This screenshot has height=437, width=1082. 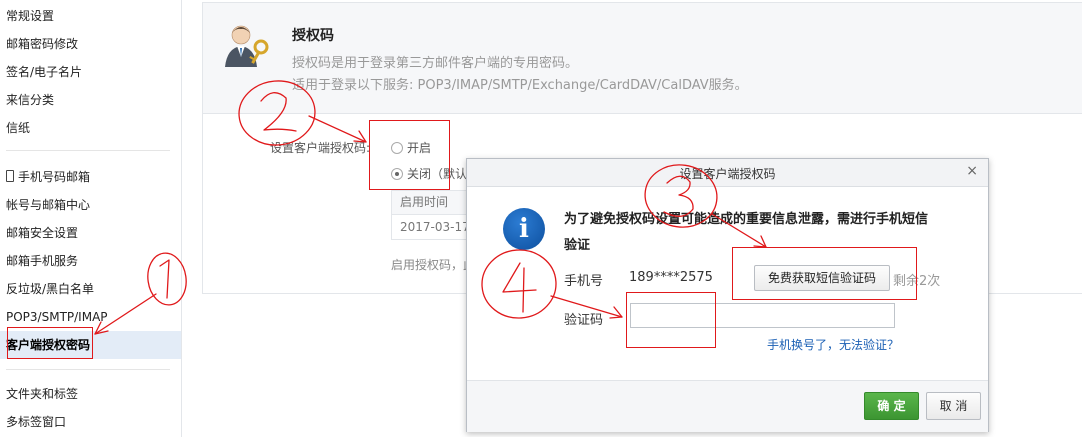 I want to click on radio-label: 关闭（默认, so click(x=437, y=174).